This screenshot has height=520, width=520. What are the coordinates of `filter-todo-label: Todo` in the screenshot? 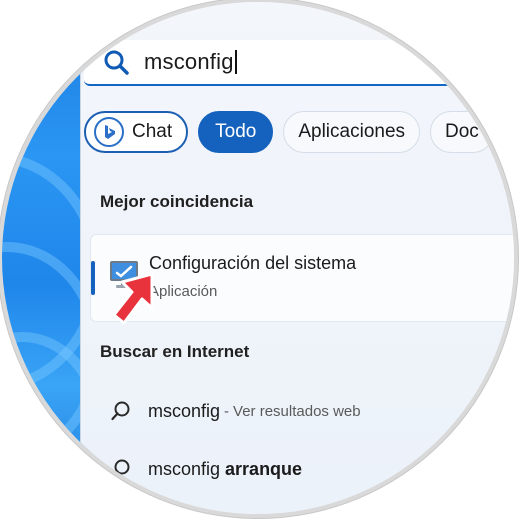 It's located at (236, 131).